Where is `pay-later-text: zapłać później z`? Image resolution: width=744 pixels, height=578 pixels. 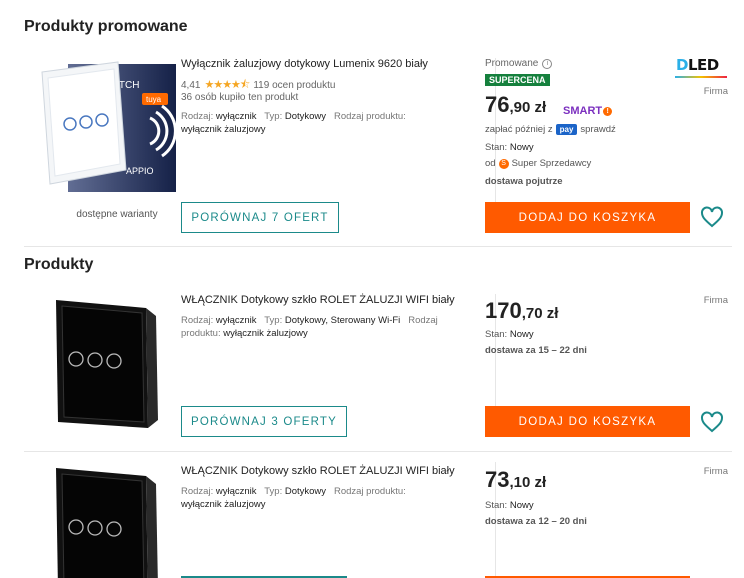 pay-later-text: zapłać później z is located at coordinates (519, 129).